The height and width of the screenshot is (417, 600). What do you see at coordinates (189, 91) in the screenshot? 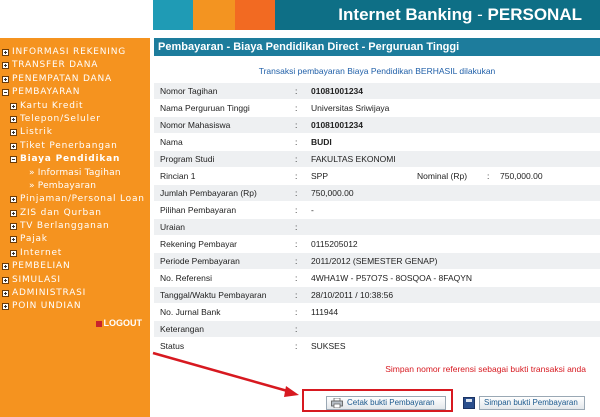
I see `row-label: Nomor Tagihan` at bounding box center [189, 91].